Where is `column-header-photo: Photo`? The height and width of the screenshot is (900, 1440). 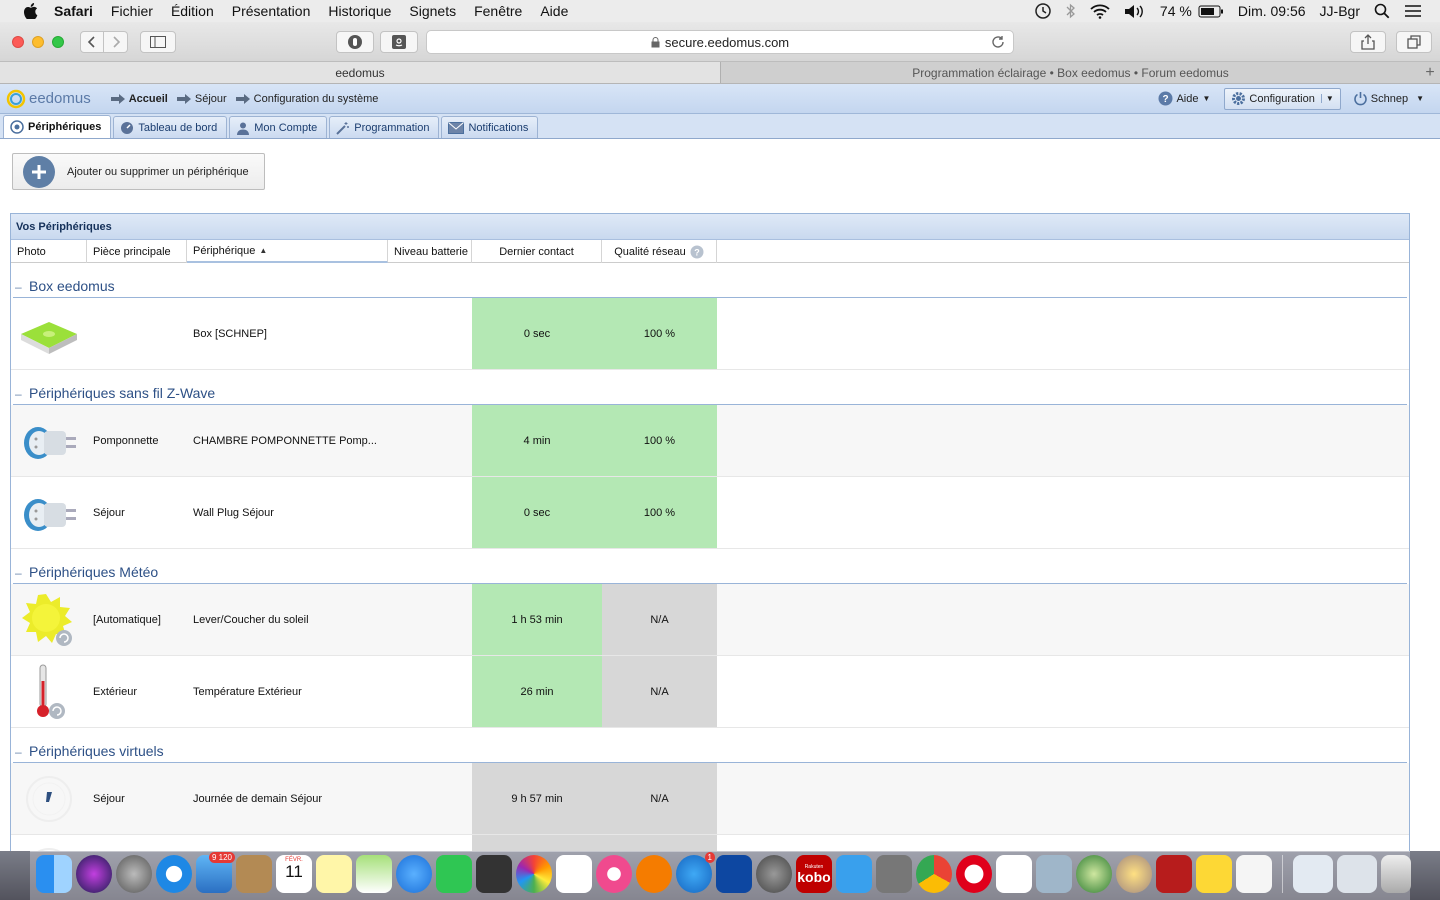 column-header-photo: Photo is located at coordinates (49, 251).